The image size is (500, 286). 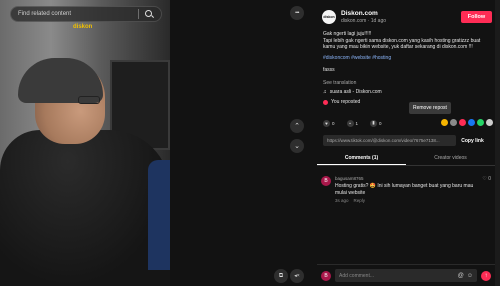 I want to click on search-bar: Find related content, so click(x=86, y=14).